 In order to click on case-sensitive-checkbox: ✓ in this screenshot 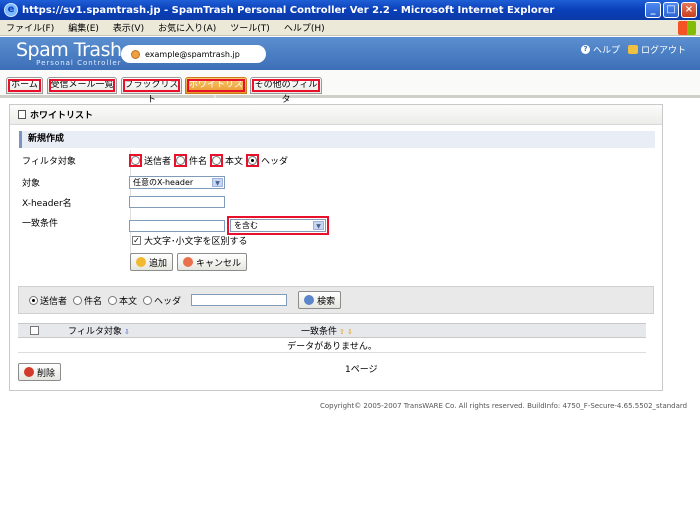, I will do `click(136, 240)`.